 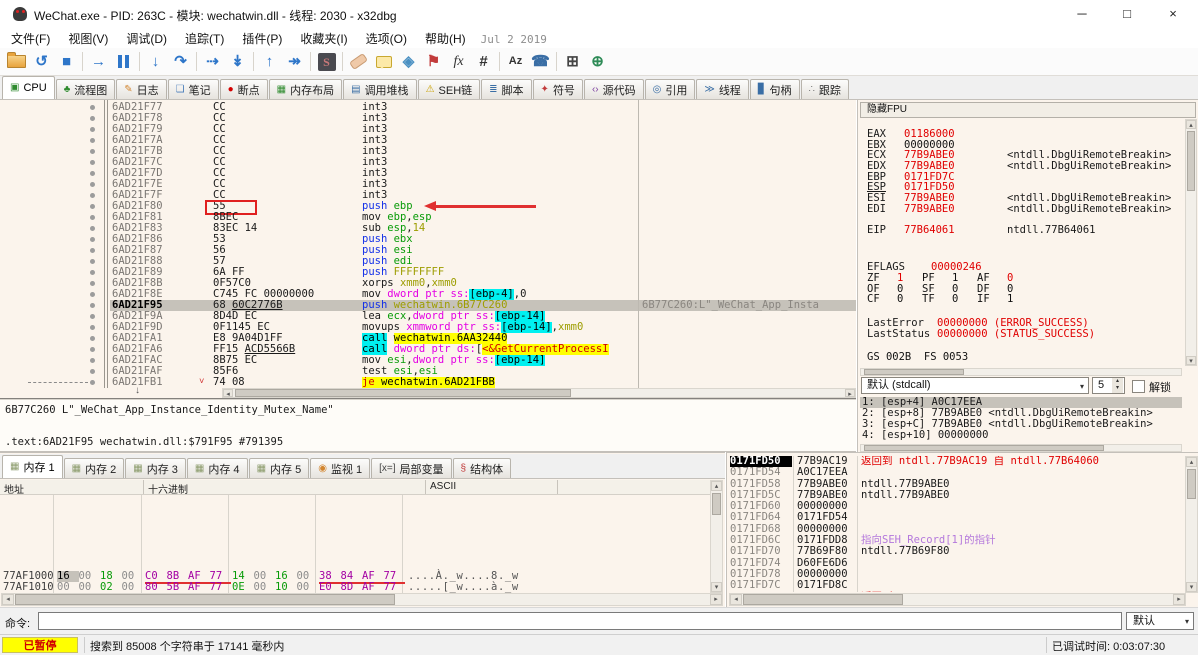 I want to click on tab-seh-chain: ⚠ SEH链, so click(x=449, y=89).